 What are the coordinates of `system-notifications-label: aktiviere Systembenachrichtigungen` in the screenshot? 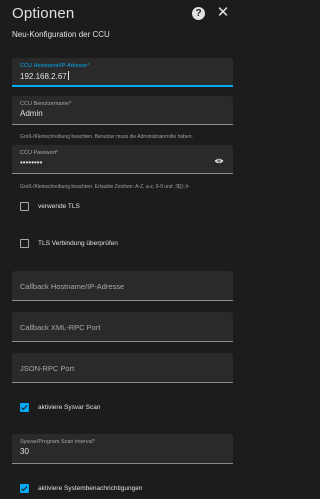 It's located at (90, 488).